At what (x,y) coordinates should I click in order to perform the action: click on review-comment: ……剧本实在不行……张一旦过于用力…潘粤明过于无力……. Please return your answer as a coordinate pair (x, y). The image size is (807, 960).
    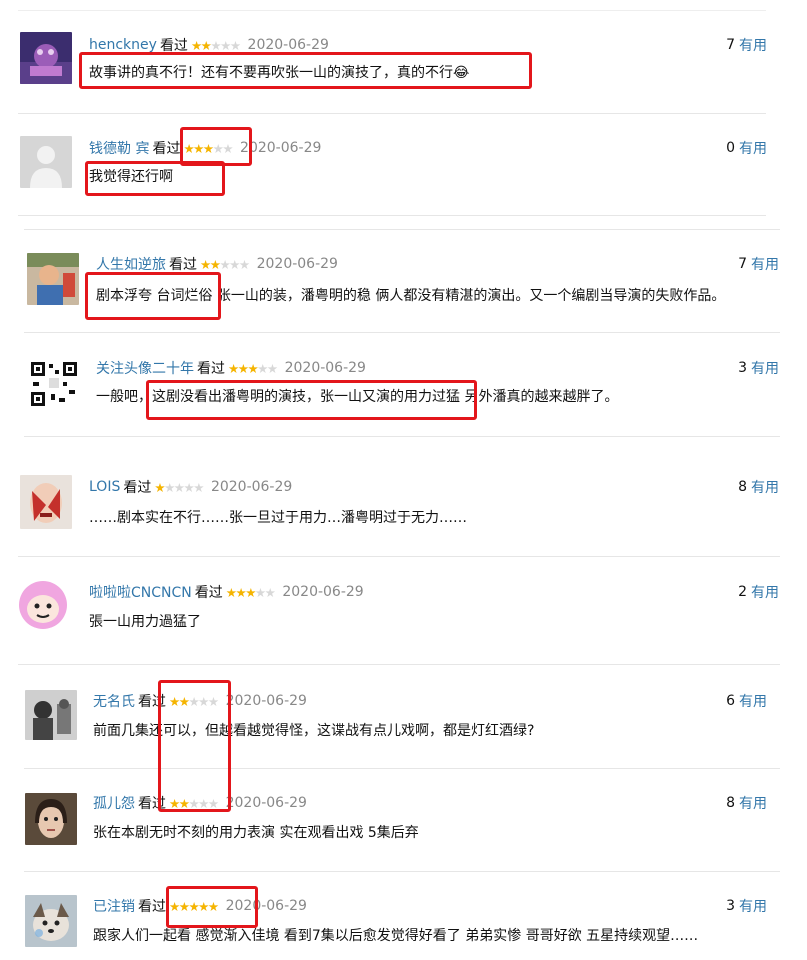
    Looking at the image, I should click on (278, 518).